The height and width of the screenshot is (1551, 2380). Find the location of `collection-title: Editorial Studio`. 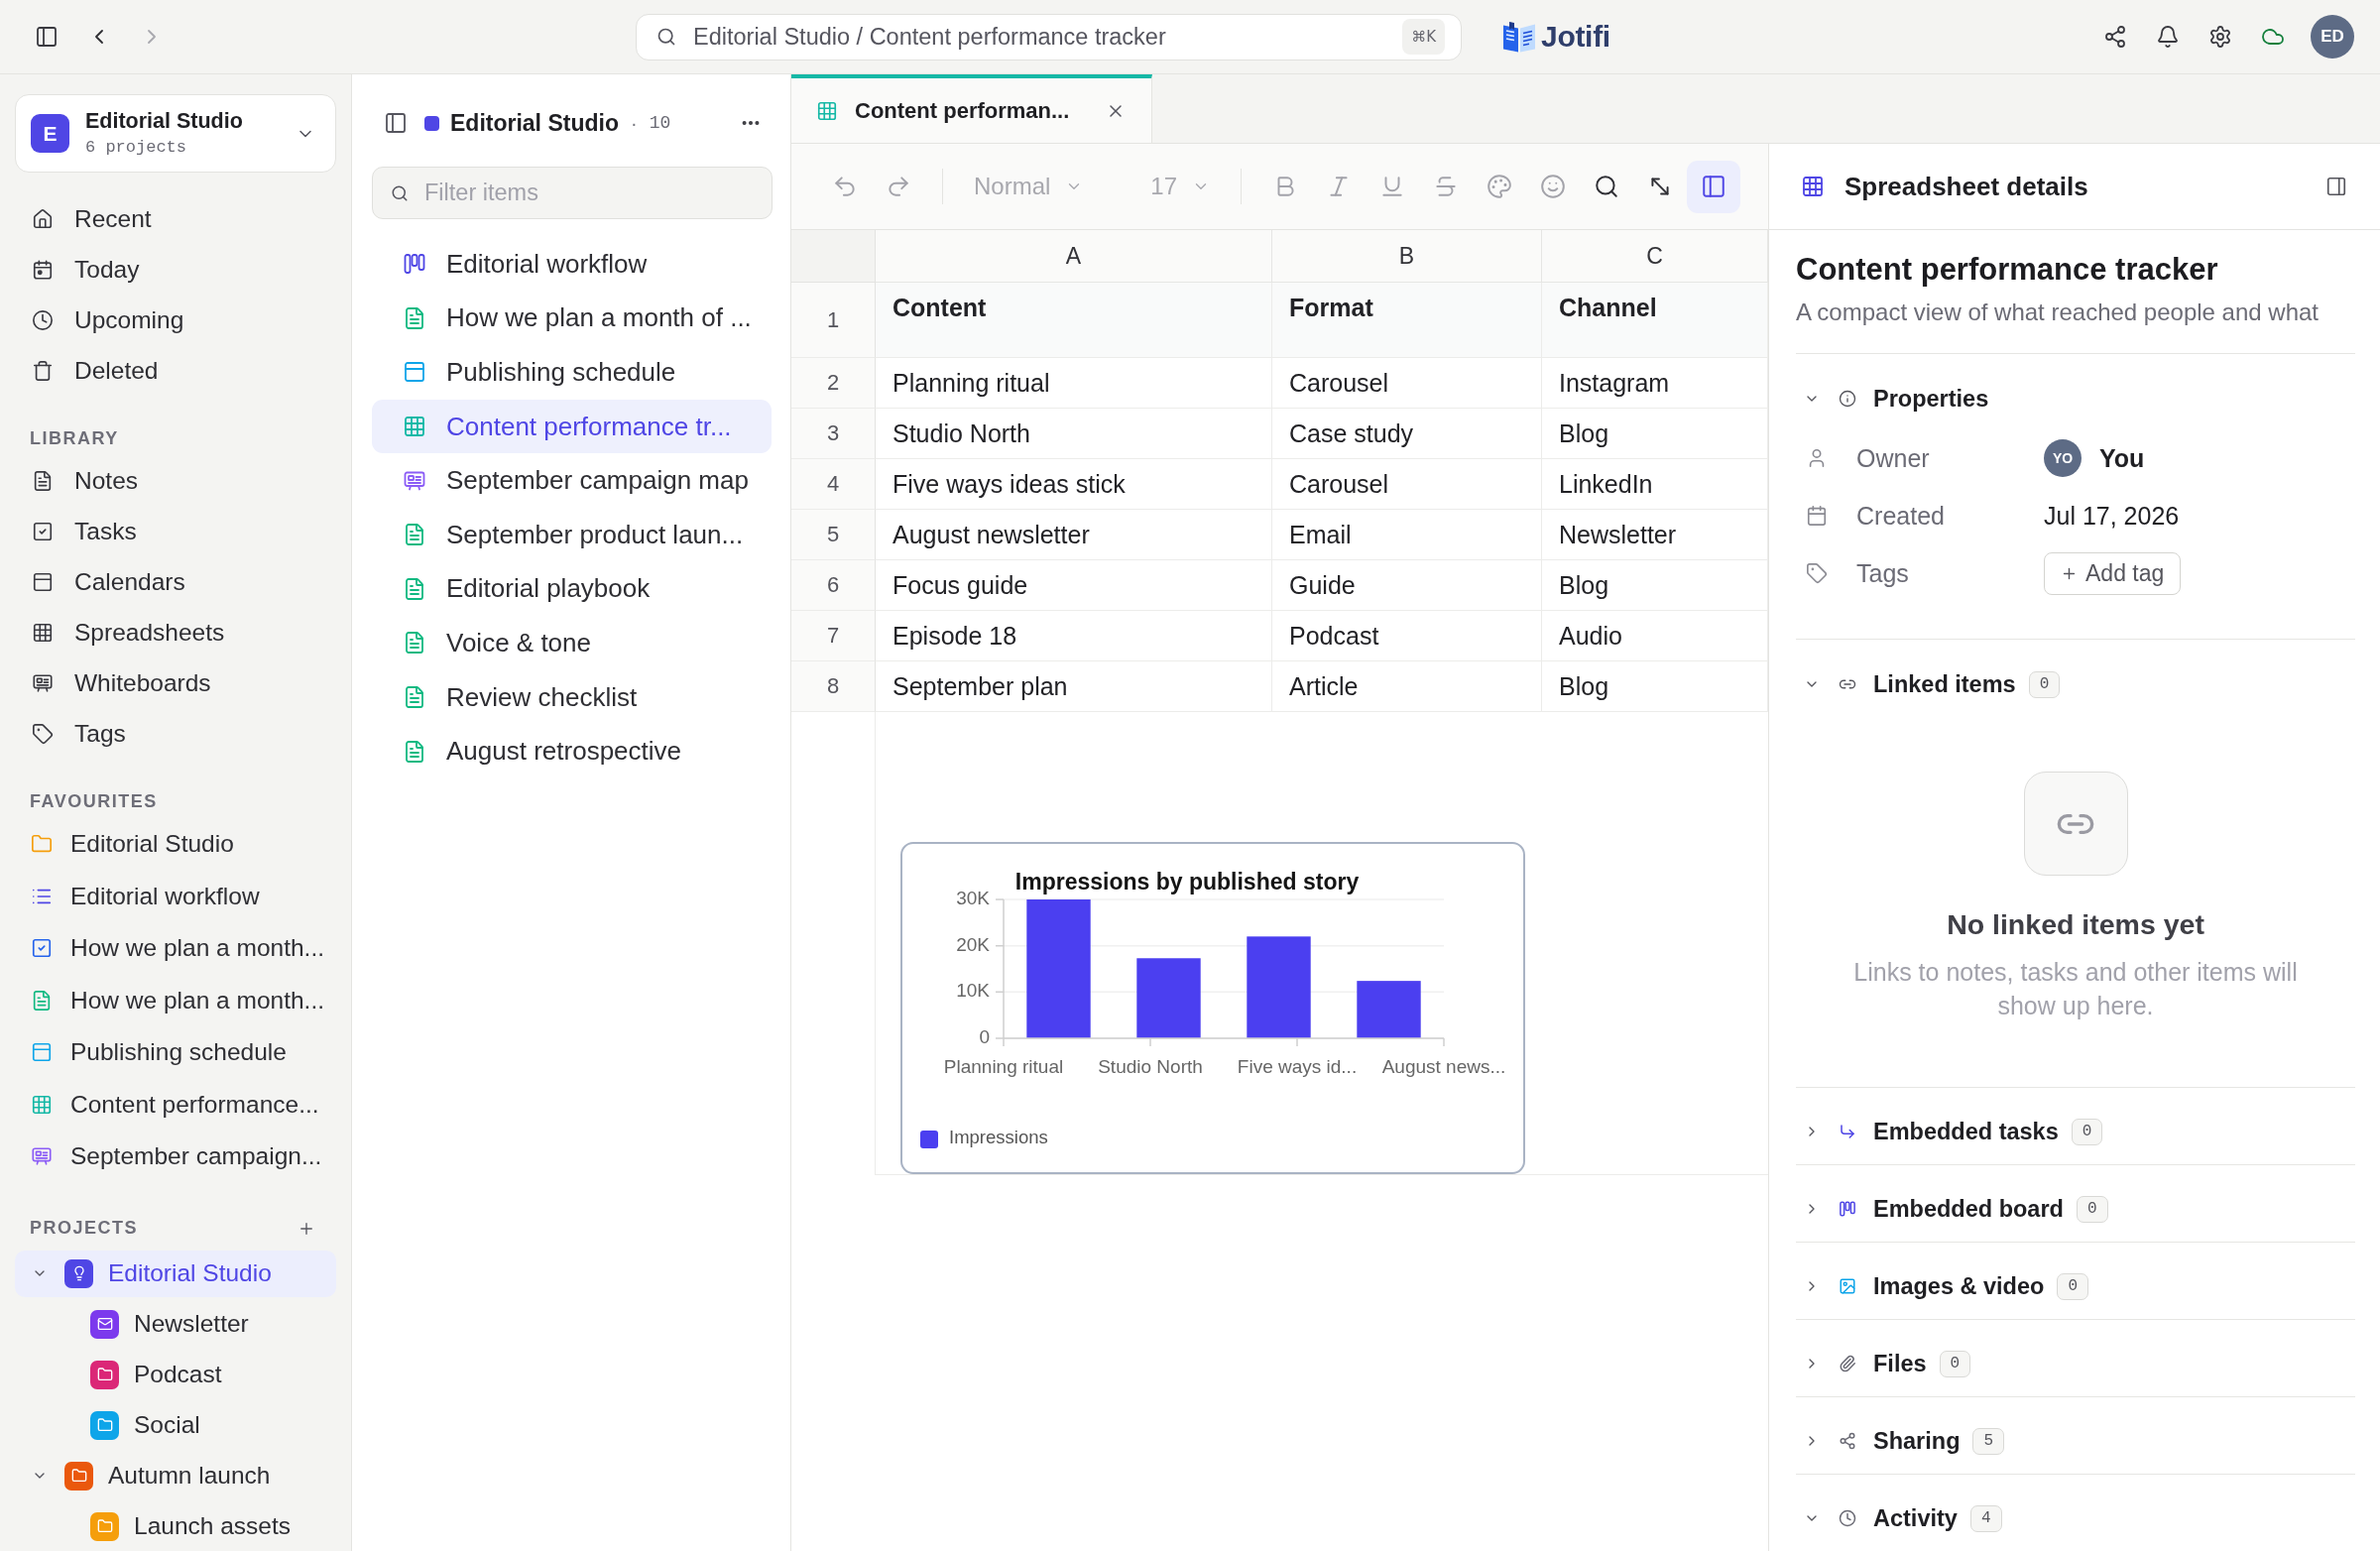

collection-title: Editorial Studio is located at coordinates (534, 123).